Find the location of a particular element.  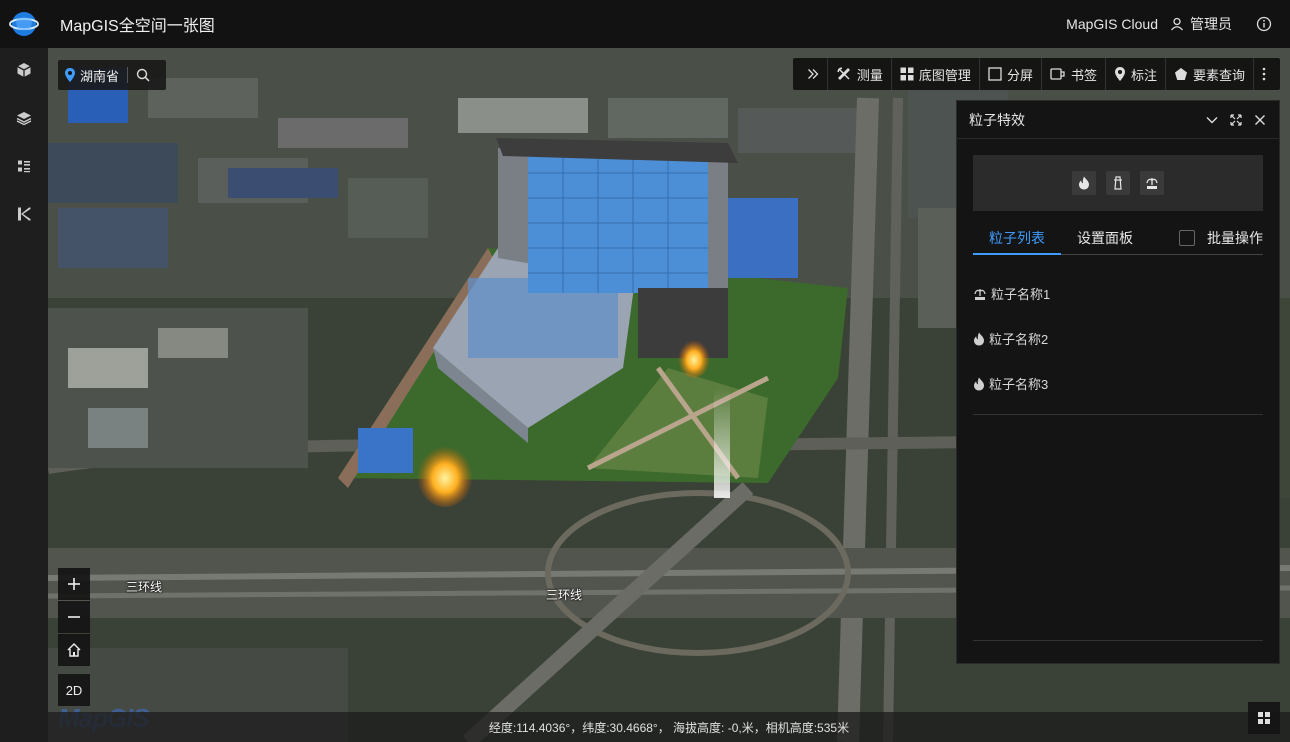

tool-label: 要素查询 is located at coordinates (1218, 75).